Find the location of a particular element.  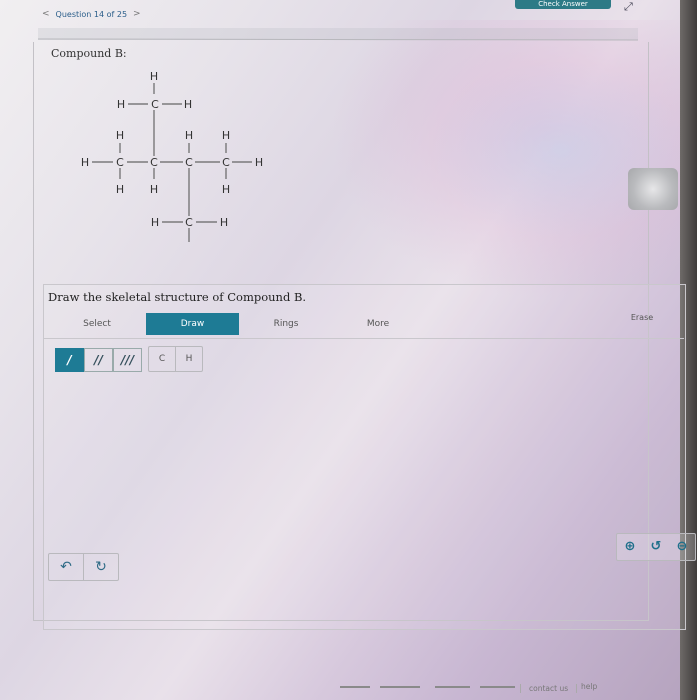

molecule-structure: H H C H H H H H C C C C H H H H C H H is located at coordinates (180, 167).